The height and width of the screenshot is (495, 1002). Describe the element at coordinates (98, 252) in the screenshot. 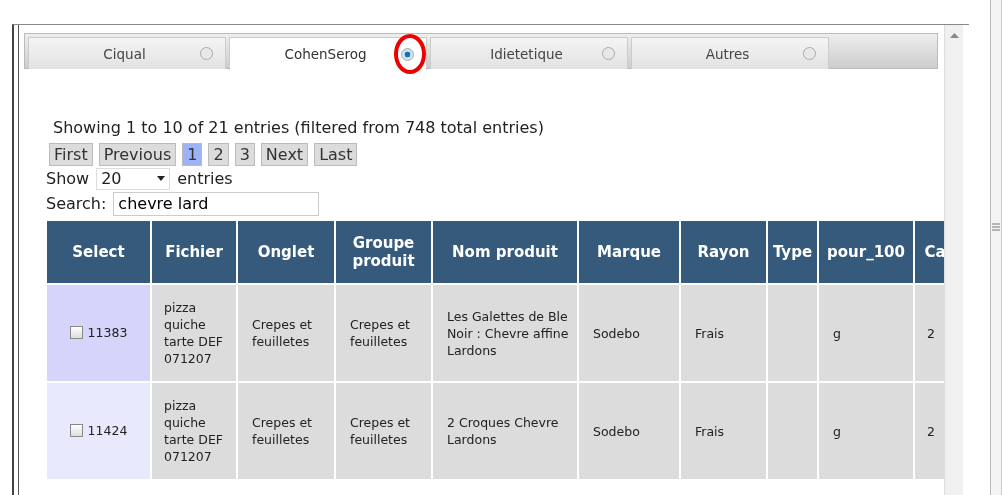

I see `column-header: Select` at that location.